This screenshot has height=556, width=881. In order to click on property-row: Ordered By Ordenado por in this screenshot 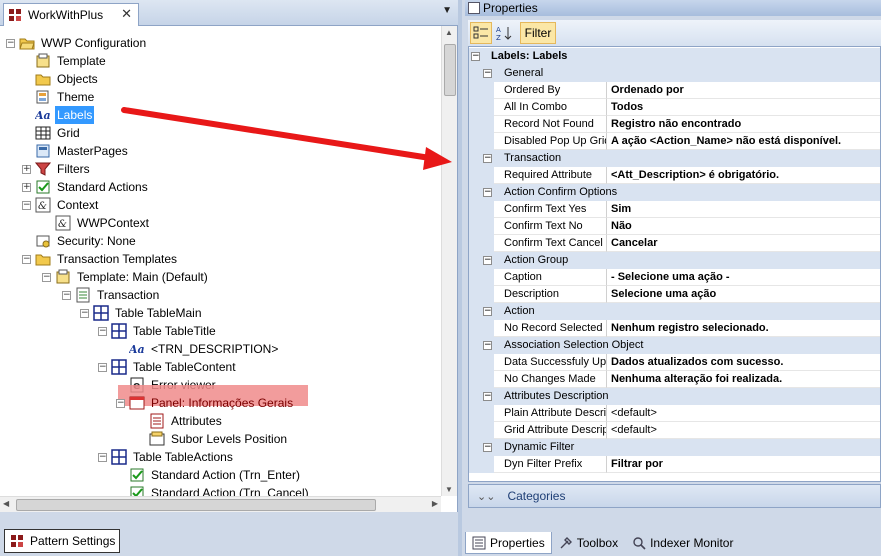, I will do `click(674, 90)`.